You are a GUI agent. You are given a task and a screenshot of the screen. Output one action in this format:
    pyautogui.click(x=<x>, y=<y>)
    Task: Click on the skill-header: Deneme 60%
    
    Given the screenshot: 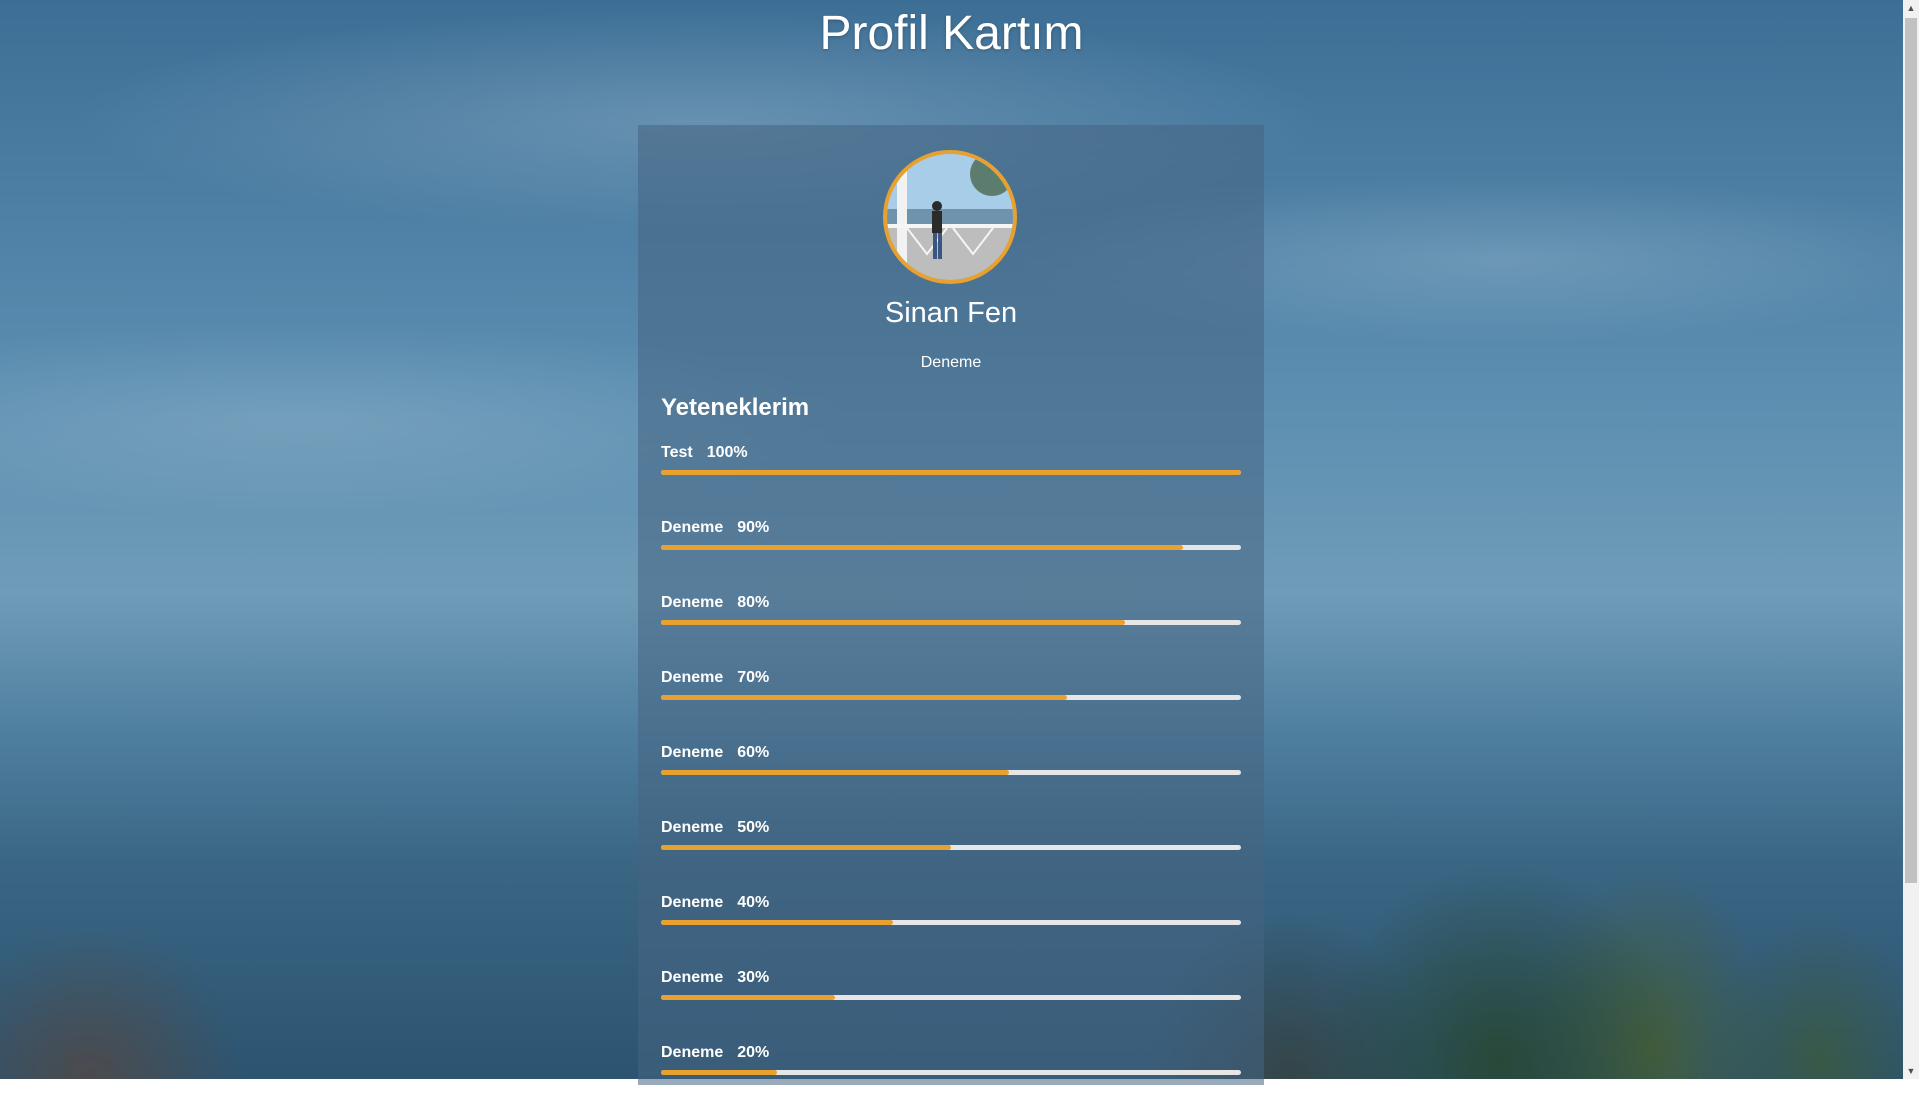 What is the action you would take?
    pyautogui.click(x=951, y=753)
    